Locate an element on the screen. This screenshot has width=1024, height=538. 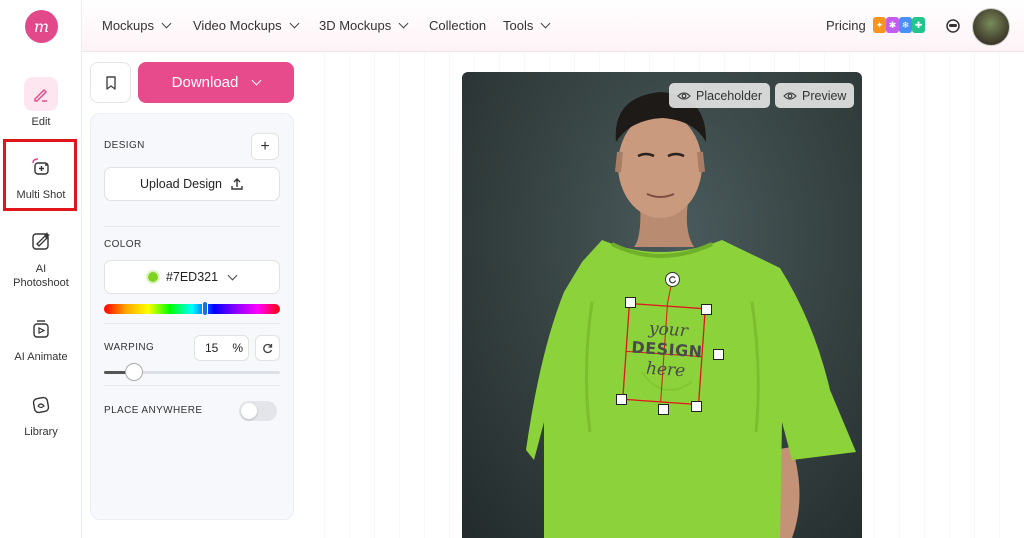
library-icon is located at coordinates (41, 404).